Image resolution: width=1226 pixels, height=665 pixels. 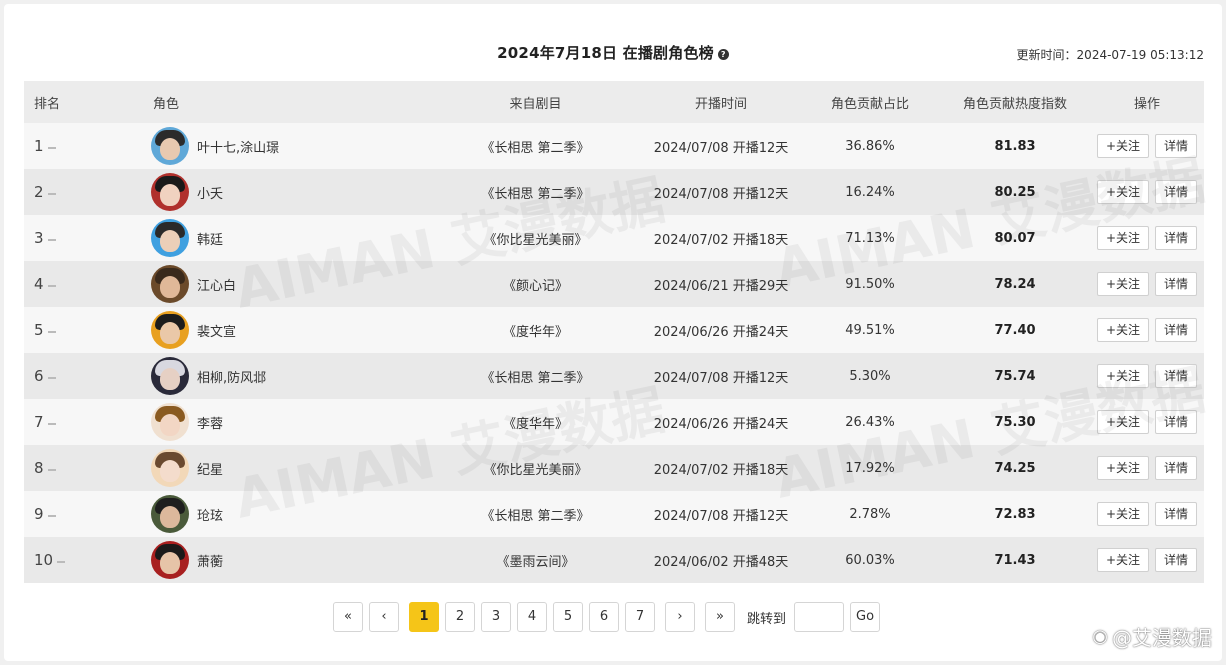 I want to click on col-contribution: 角色贡献占比, so click(x=869, y=104).